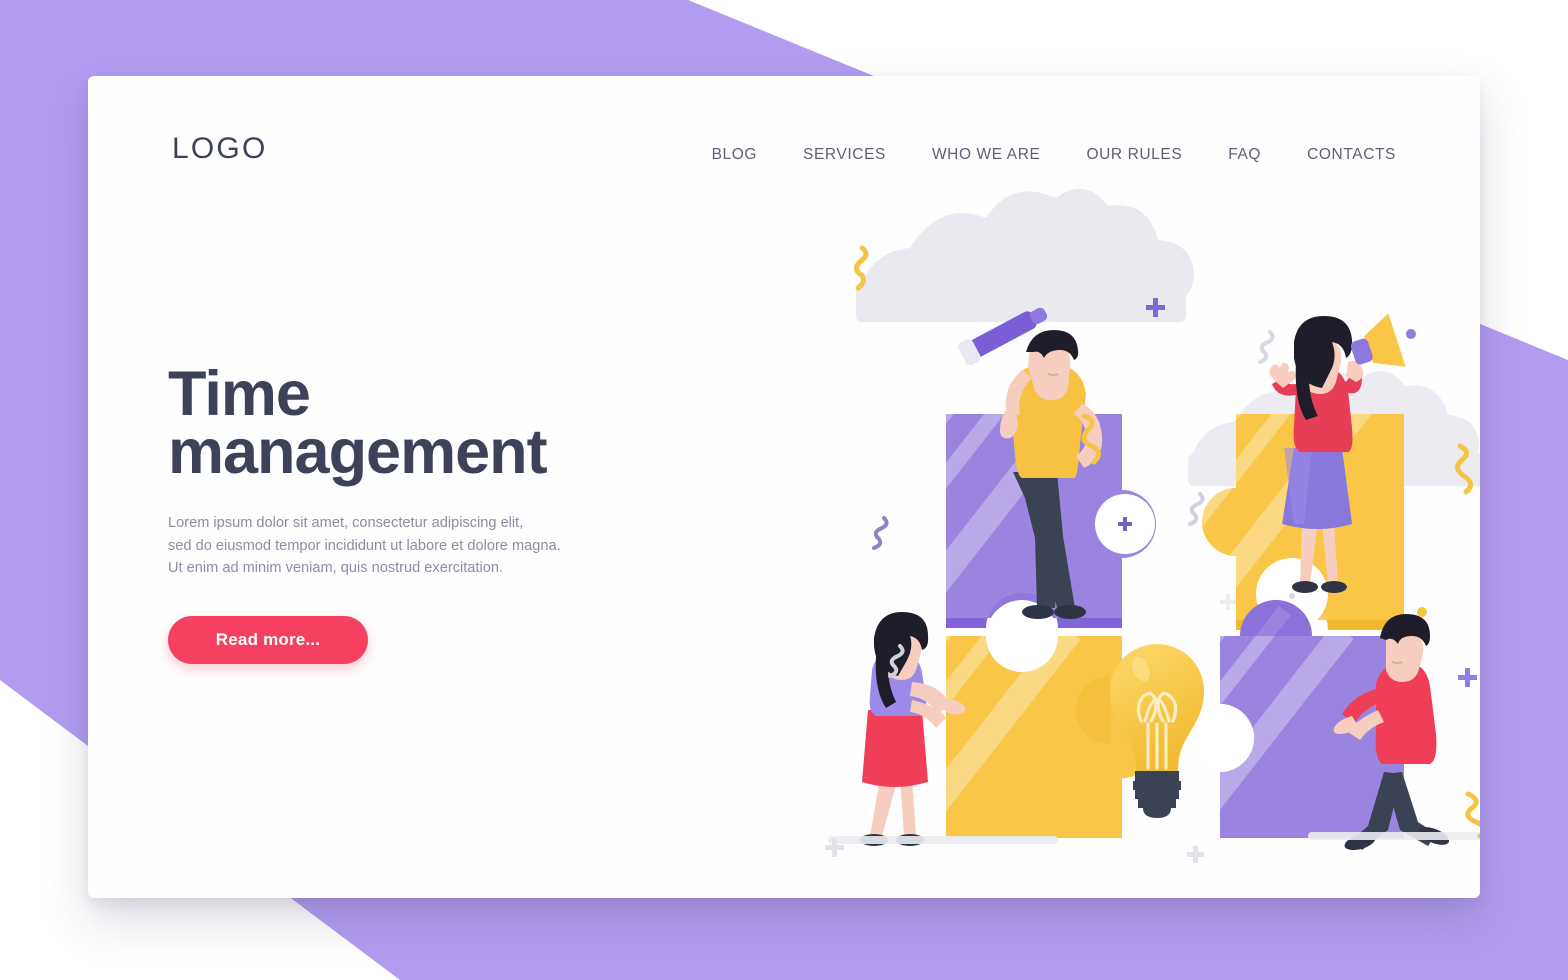 Image resolution: width=1568 pixels, height=980 pixels. What do you see at coordinates (1196, 509) in the screenshot?
I see `decor-squiggle-gray-center` at bounding box center [1196, 509].